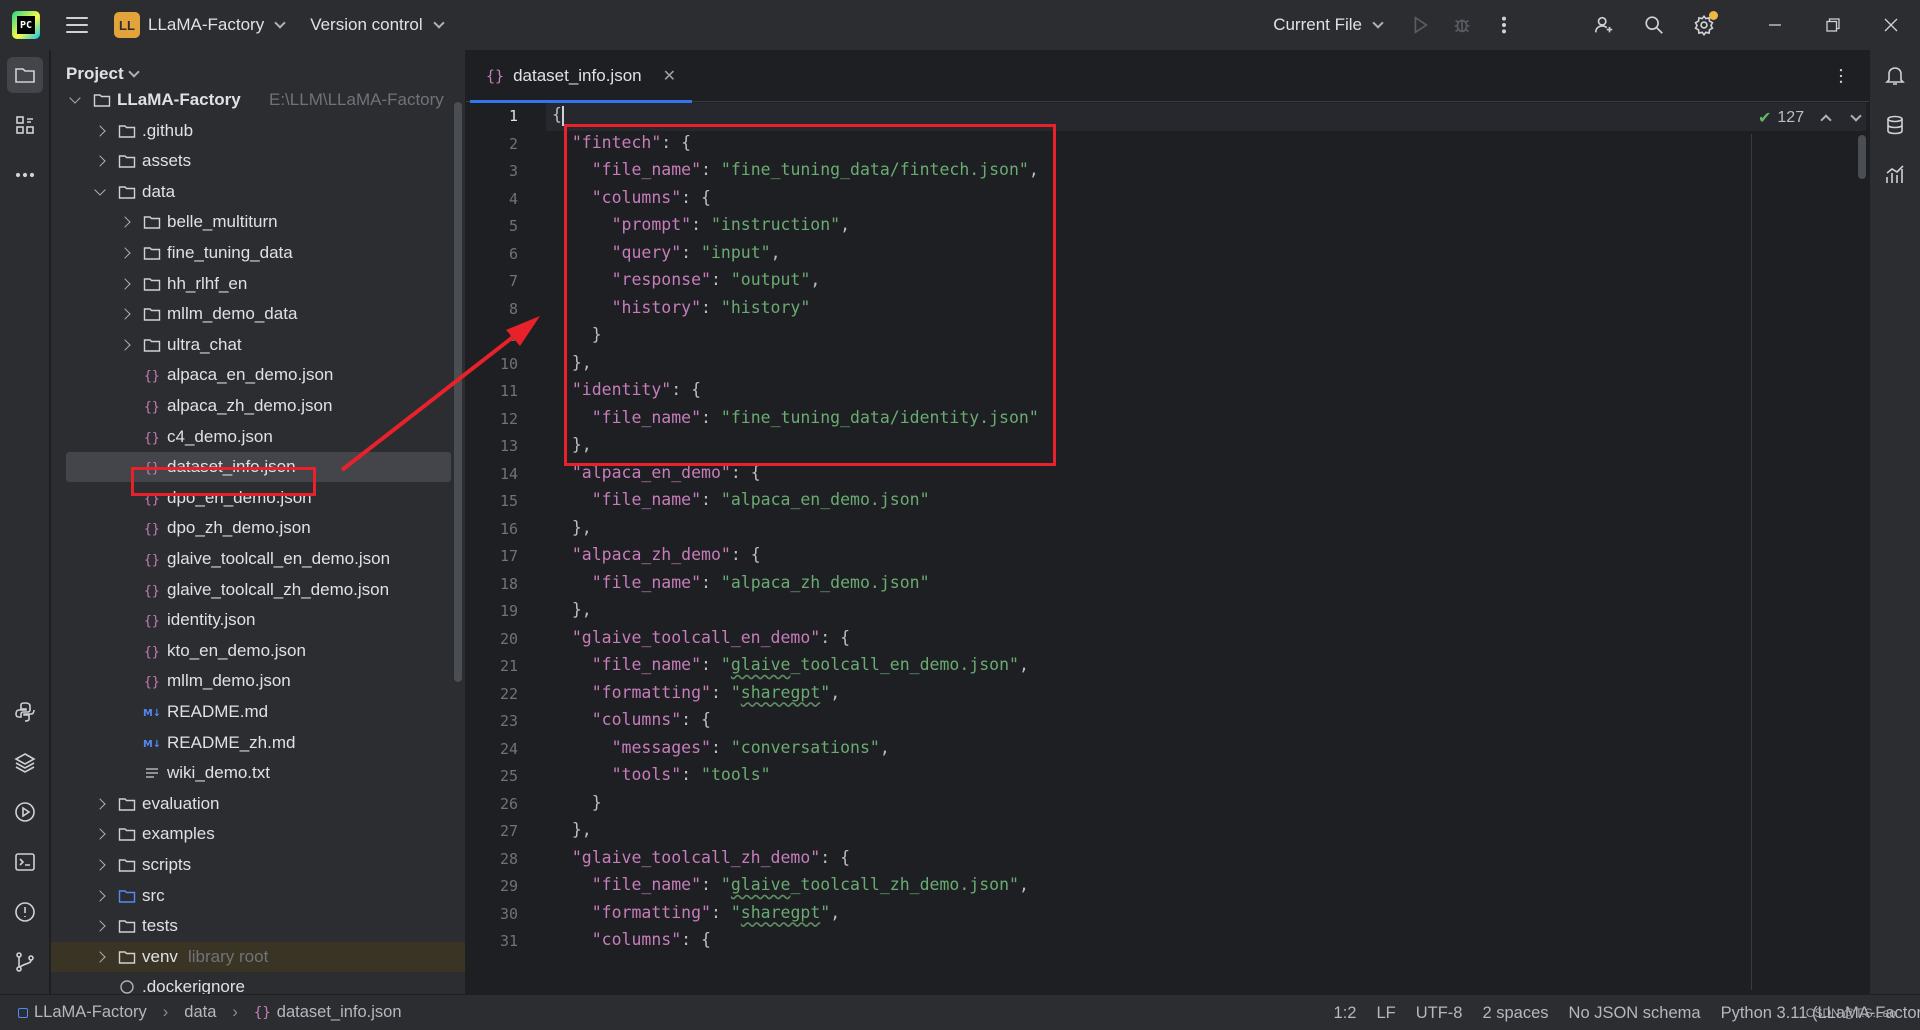  Describe the element at coordinates (25, 862) in the screenshot. I see `terminal-button` at that location.